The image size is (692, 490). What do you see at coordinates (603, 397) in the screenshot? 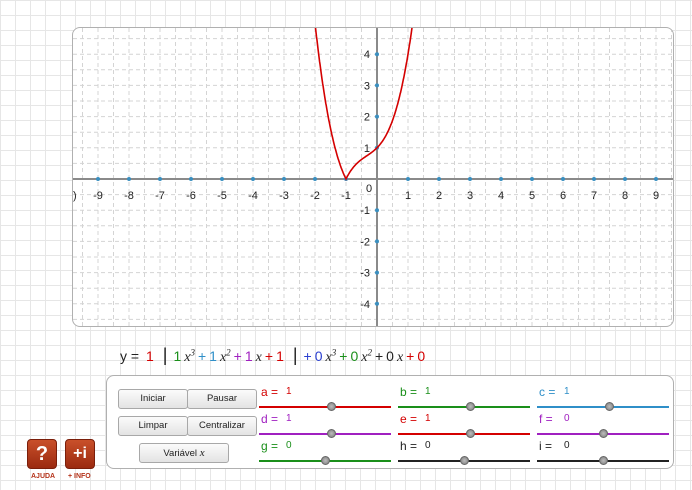
I see `slider-c: c = 1` at bounding box center [603, 397].